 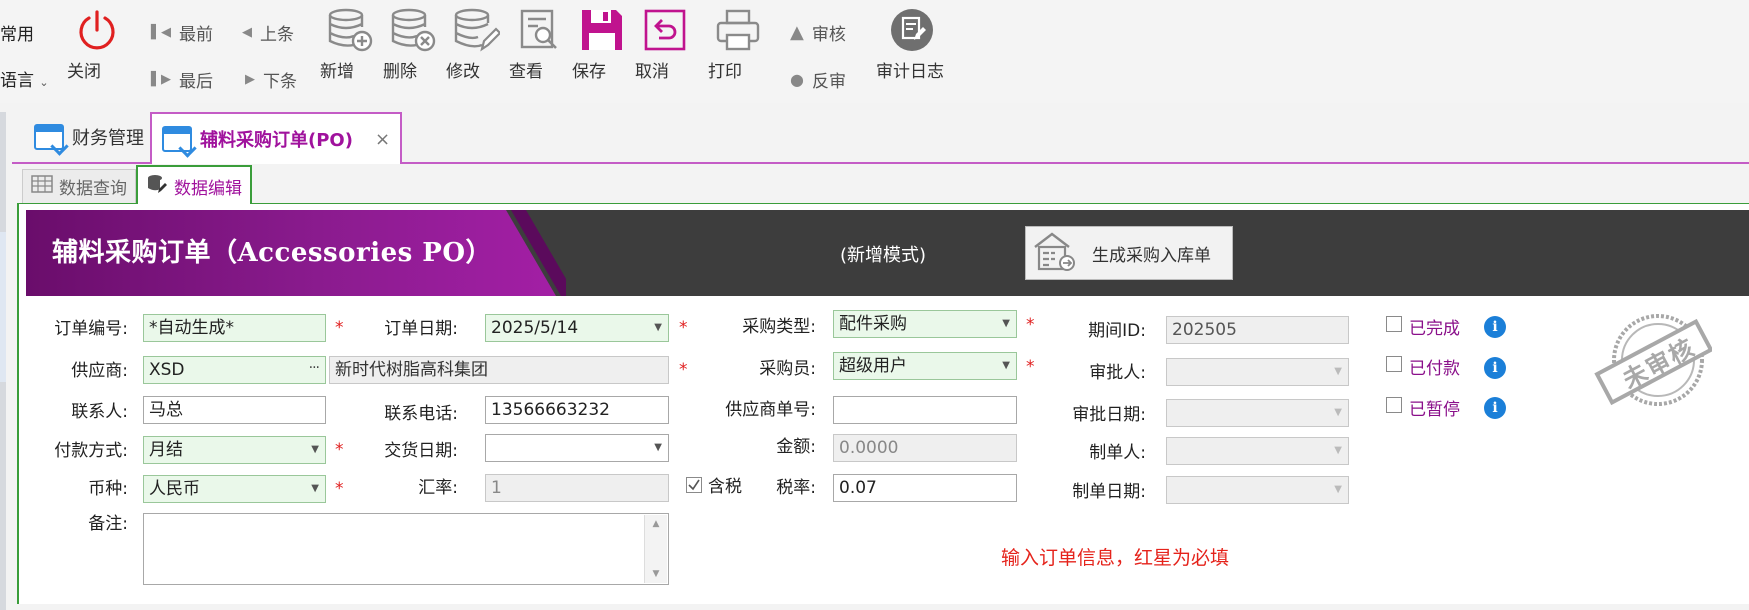 What do you see at coordinates (1257, 413) in the screenshot?
I see `approve-date-picker: ▼` at bounding box center [1257, 413].